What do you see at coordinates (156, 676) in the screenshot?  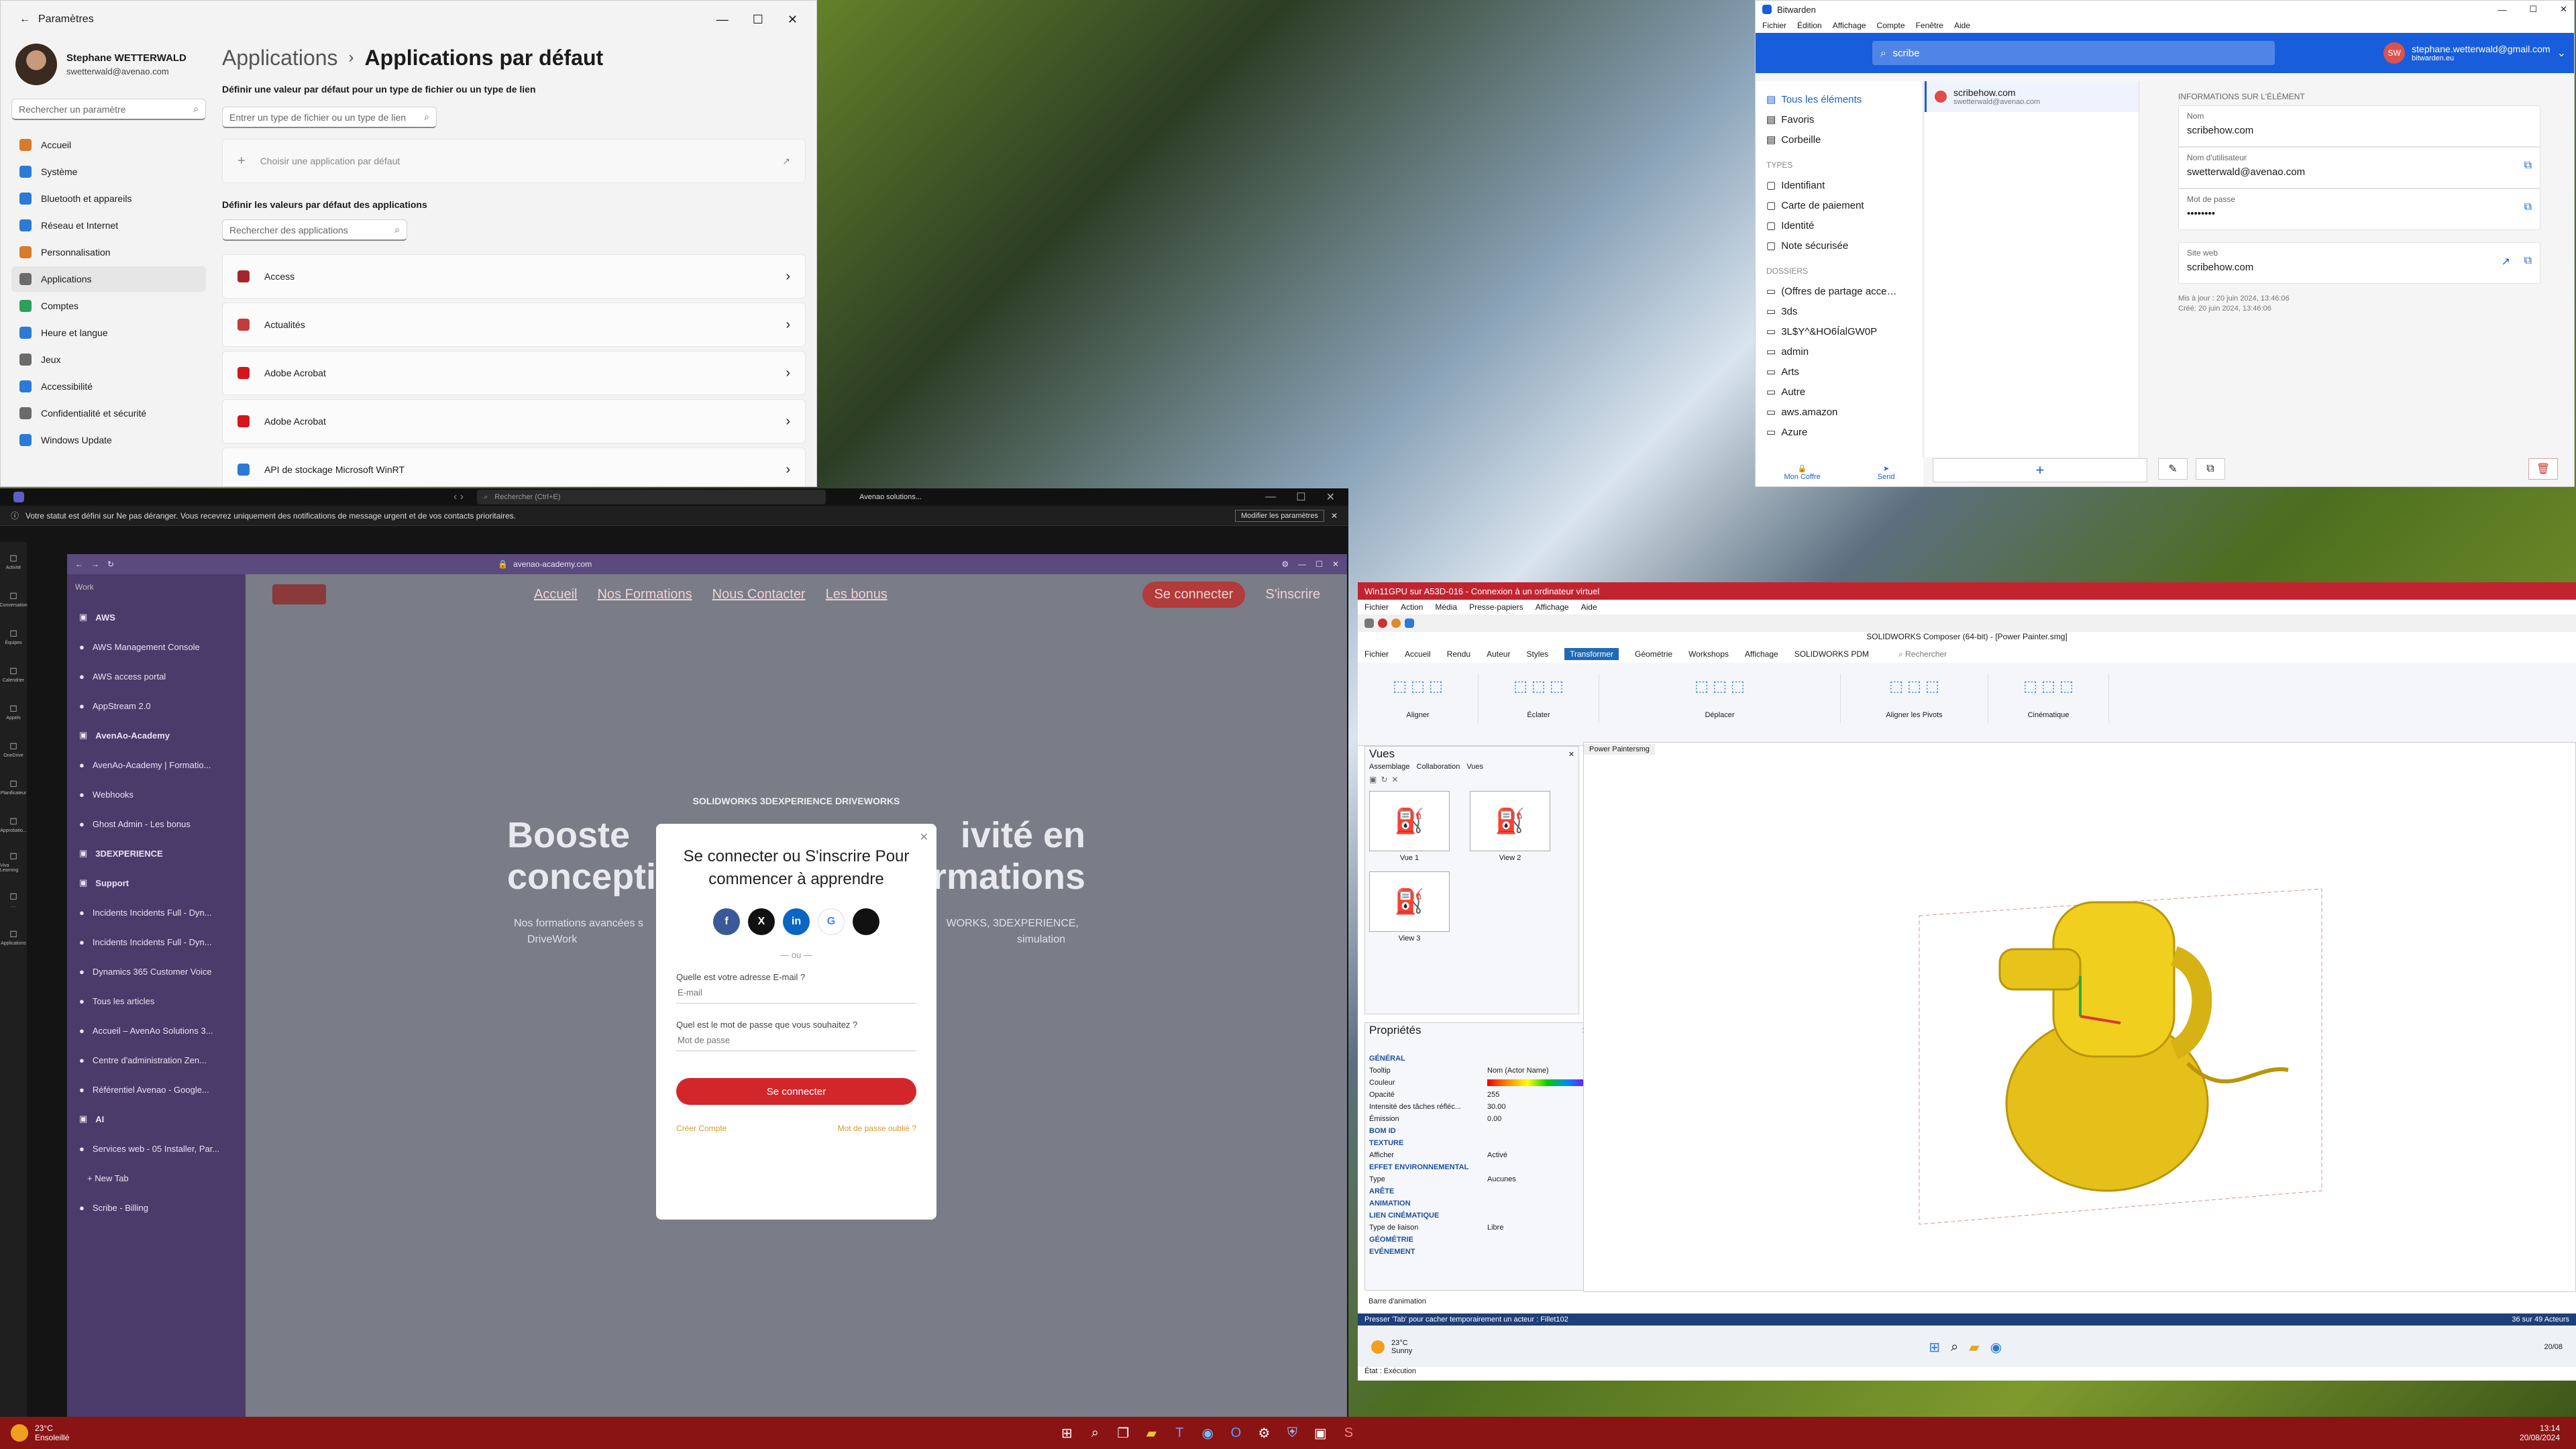 I see `tab-item: ● AWS access portal` at bounding box center [156, 676].